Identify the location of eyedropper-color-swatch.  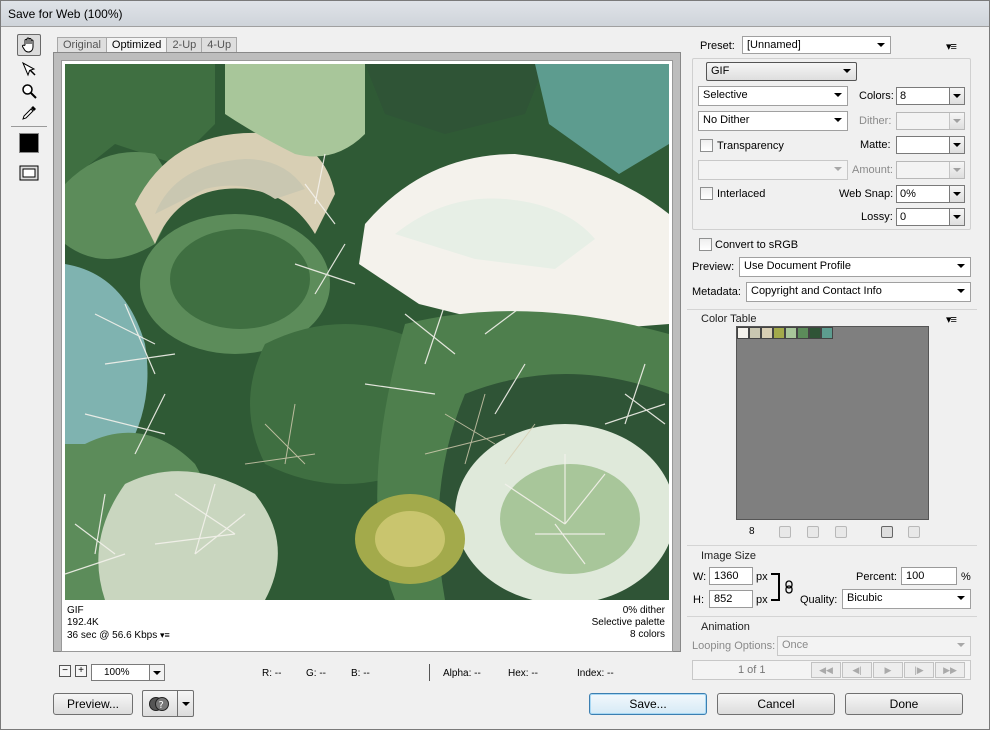
(29, 143).